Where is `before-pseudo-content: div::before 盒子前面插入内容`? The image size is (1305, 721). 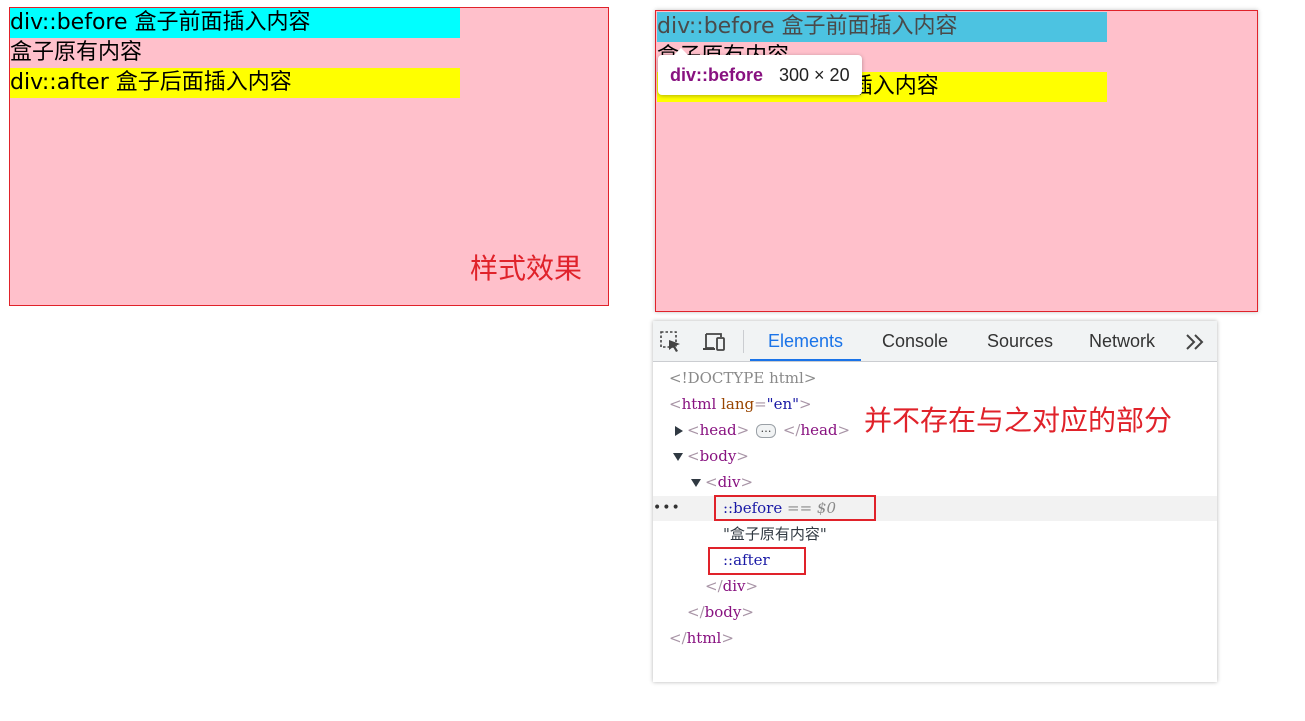 before-pseudo-content: div::before 盒子前面插入内容 is located at coordinates (235, 23).